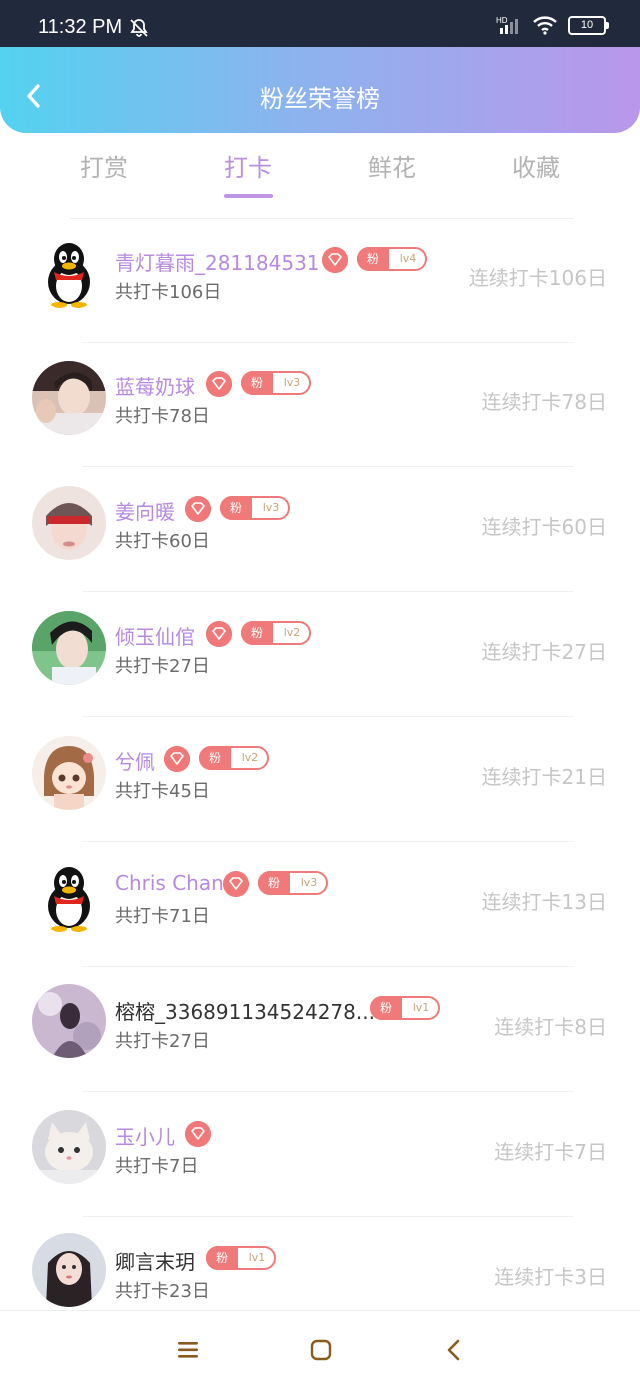 This screenshot has height=1388, width=640. Describe the element at coordinates (550, 1152) in the screenshot. I see `streak-label: 连续打卡7日` at that location.